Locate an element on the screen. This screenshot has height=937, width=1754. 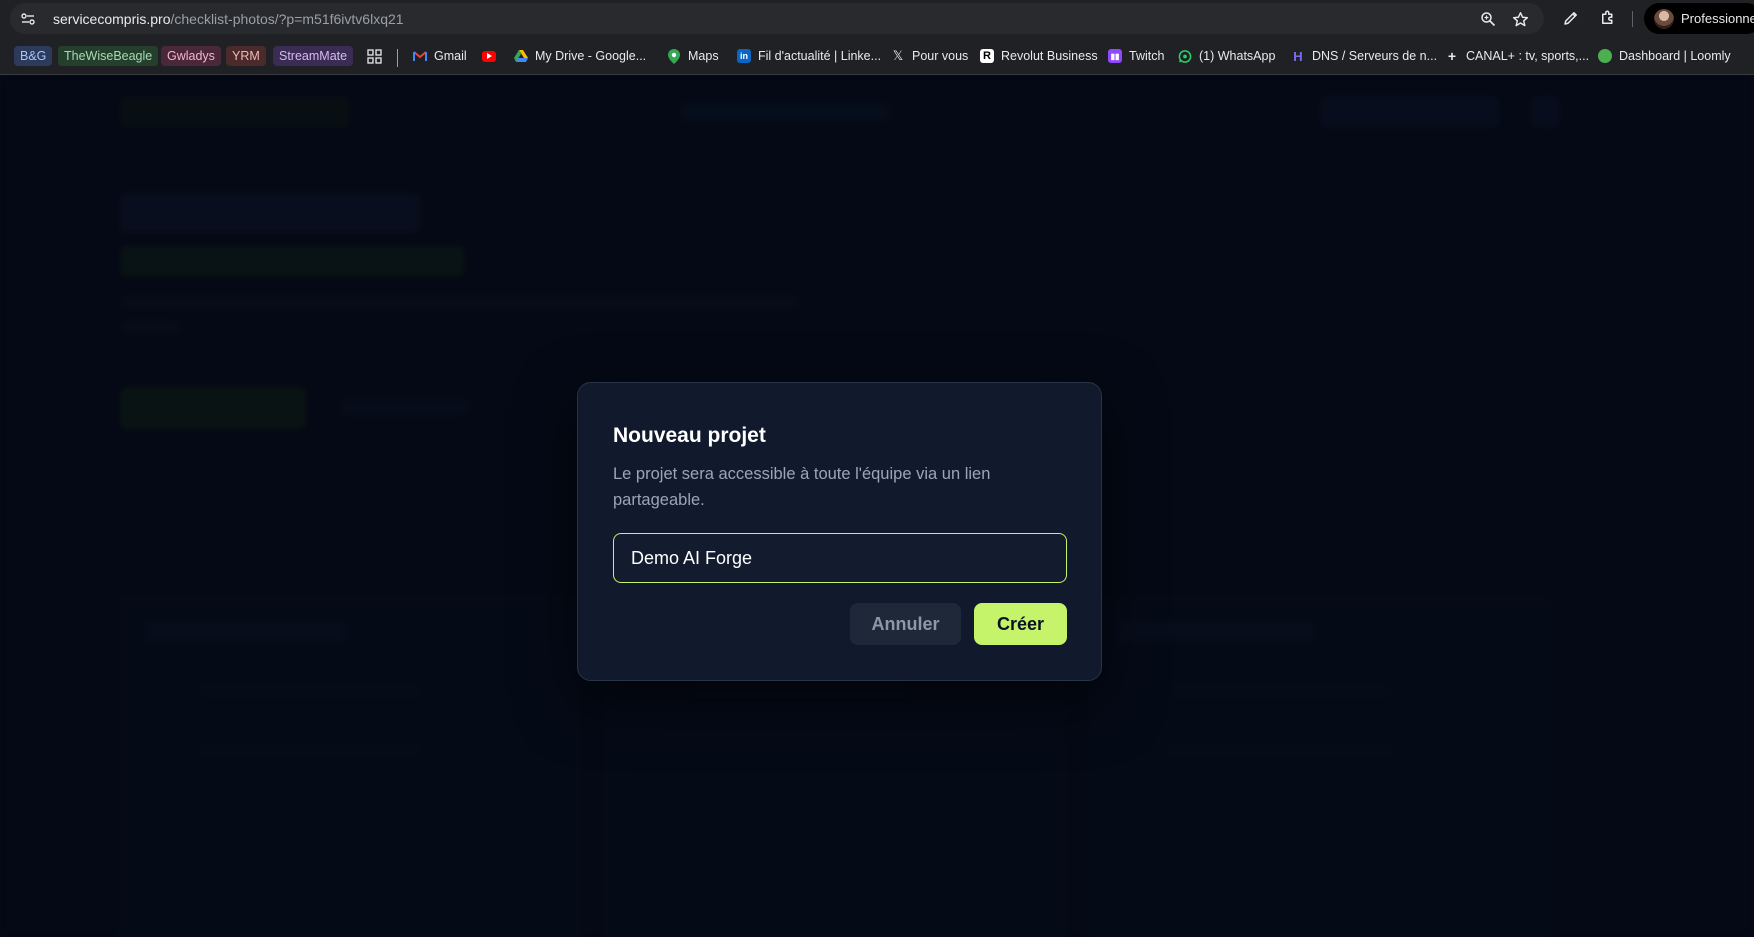
bookmark-gmail: Gmail is located at coordinates (440, 56).